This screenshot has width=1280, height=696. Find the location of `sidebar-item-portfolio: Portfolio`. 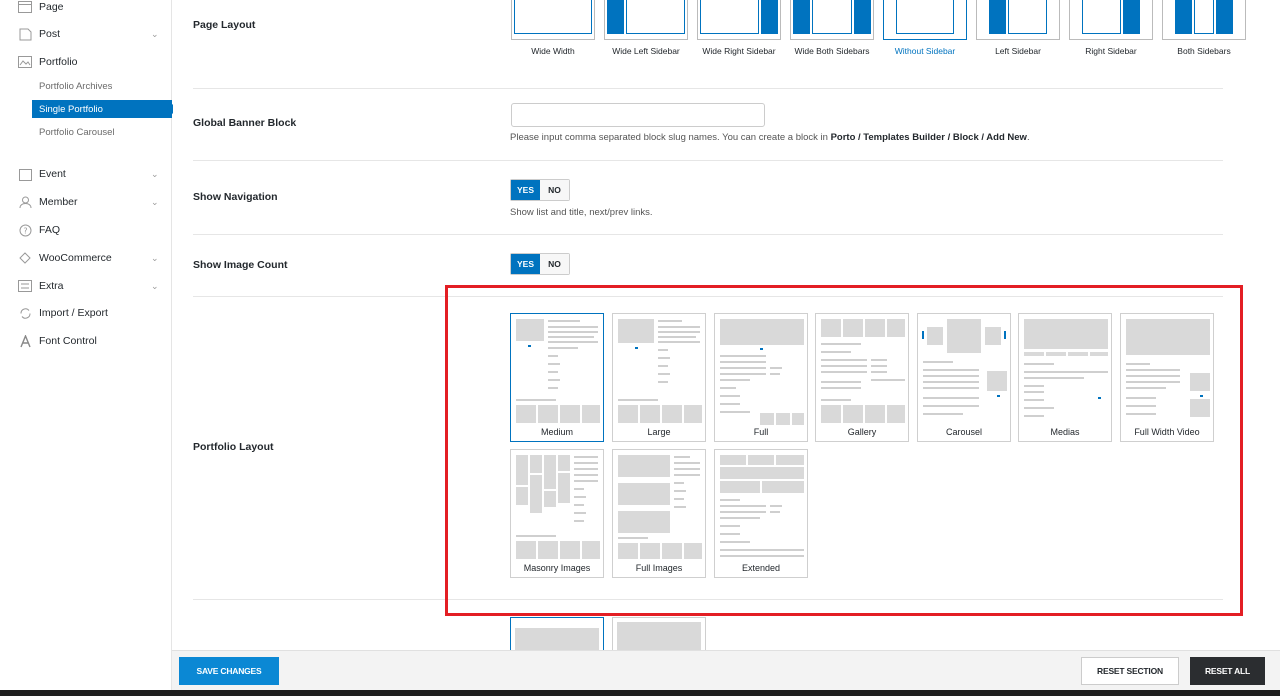

sidebar-item-portfolio: Portfolio is located at coordinates (86, 62).